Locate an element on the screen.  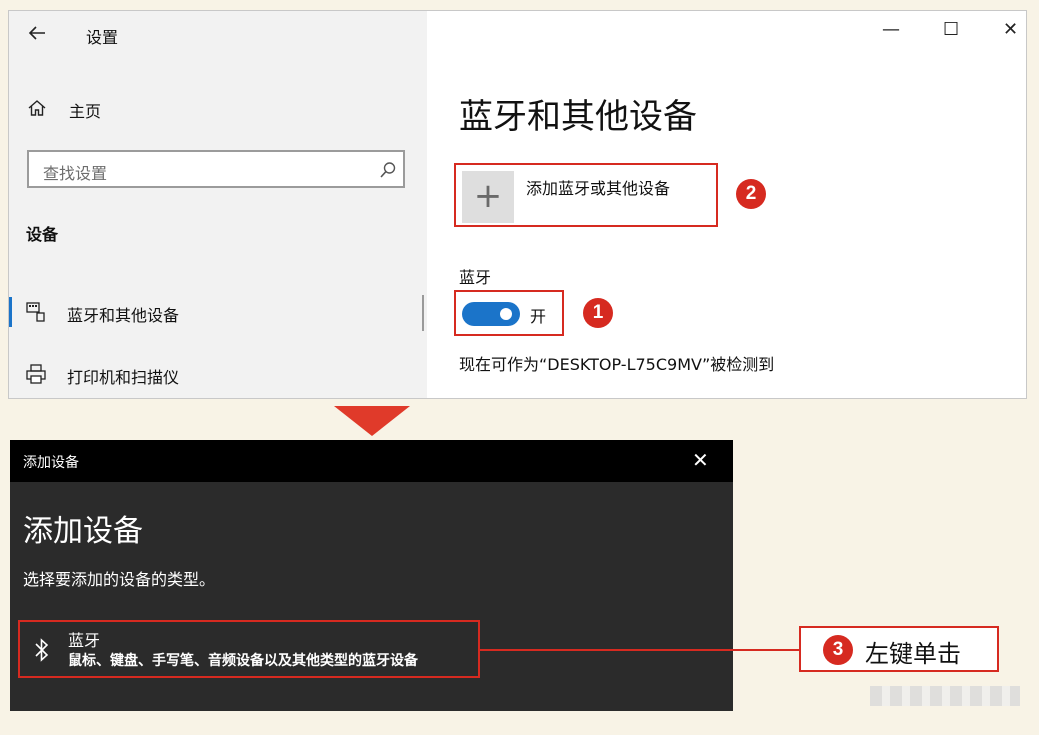
step-badge-2: 2 is located at coordinates (751, 194).